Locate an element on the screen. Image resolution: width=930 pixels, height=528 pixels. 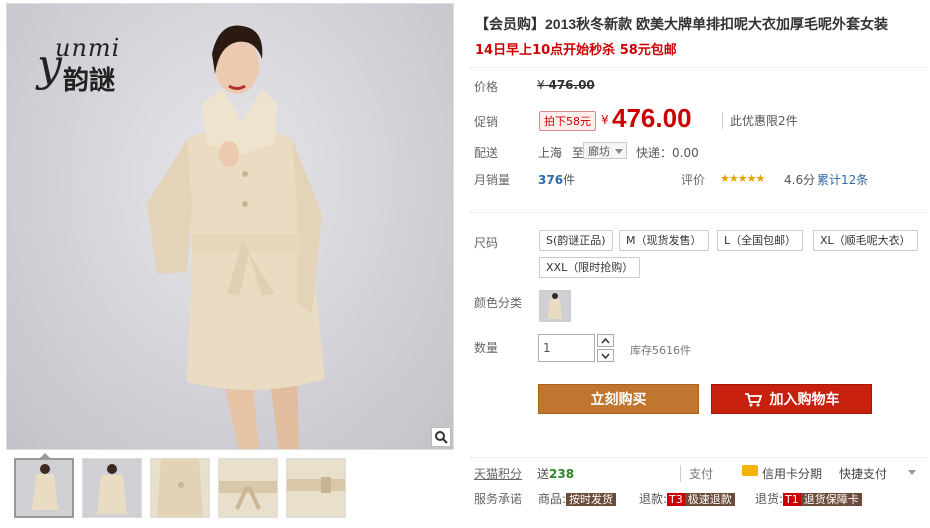
ship-from: 上海 至 is located at coordinates (561, 152).